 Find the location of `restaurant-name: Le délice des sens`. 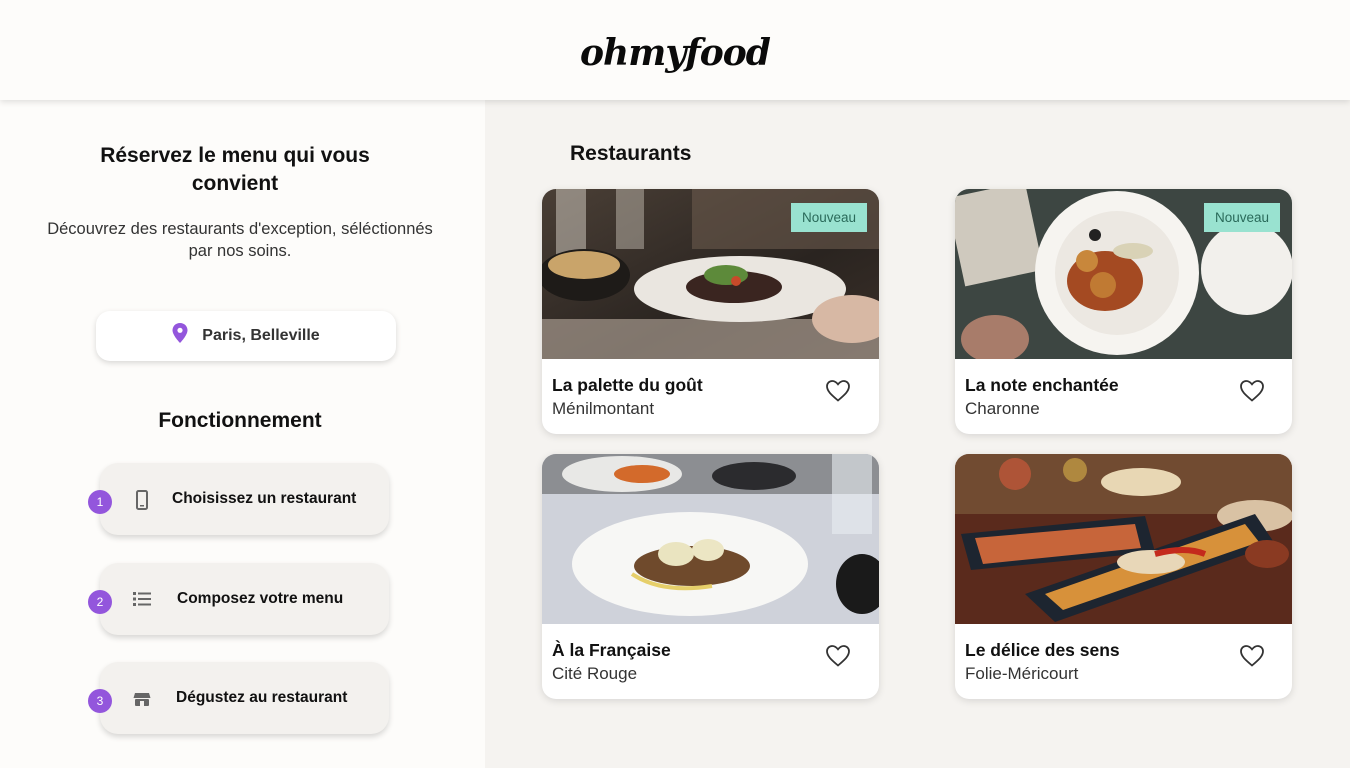

restaurant-name: Le délice des sens is located at coordinates (1042, 650).